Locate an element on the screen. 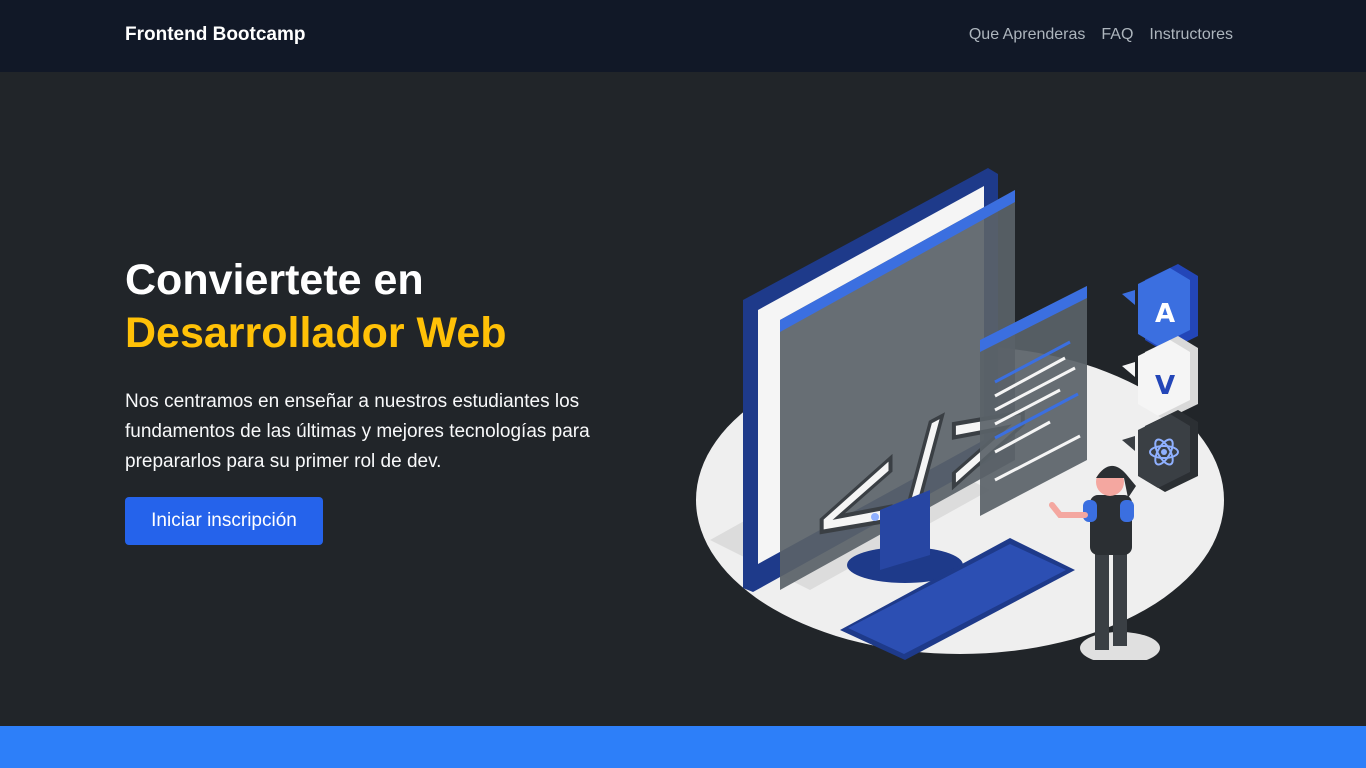 Image resolution: width=1366 pixels, height=768 pixels. brand-logo: Frontend Bootcamp is located at coordinates (215, 35).